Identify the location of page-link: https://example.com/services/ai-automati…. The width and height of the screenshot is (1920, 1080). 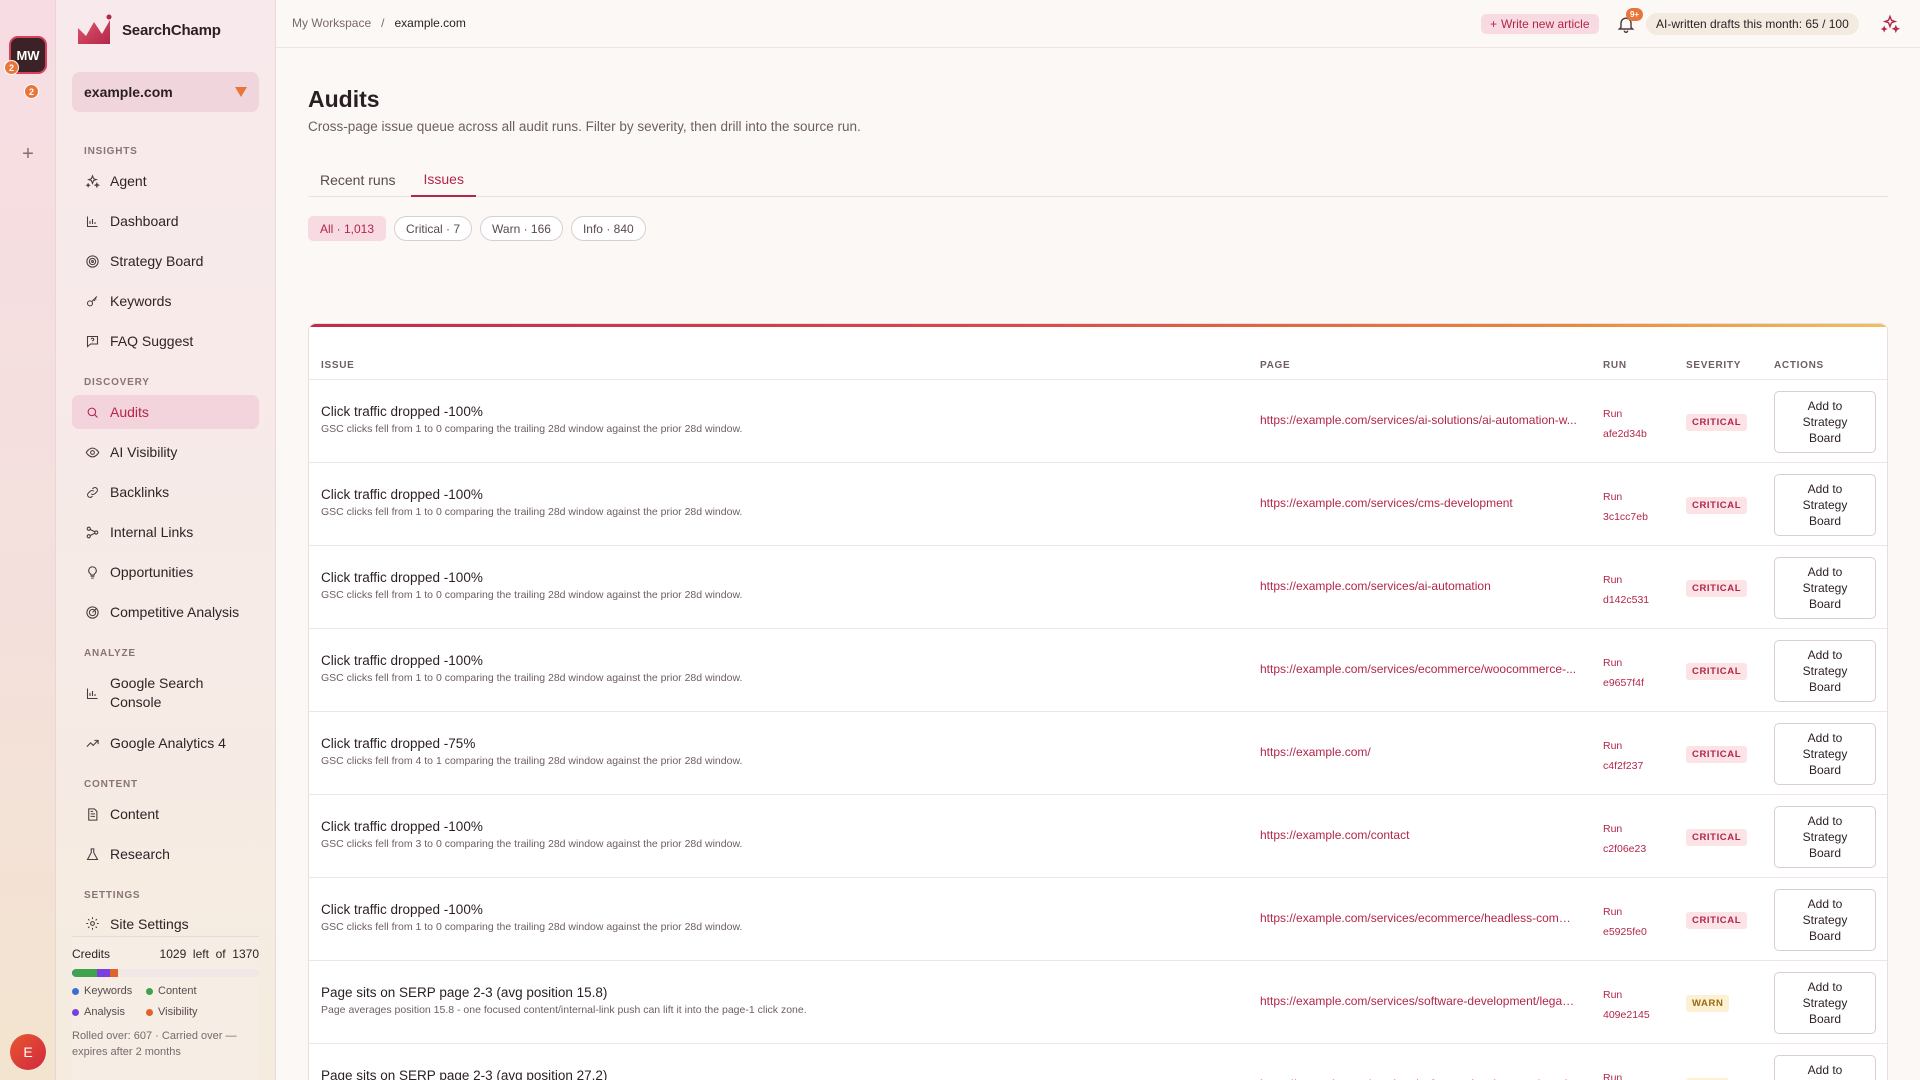
(1419, 586).